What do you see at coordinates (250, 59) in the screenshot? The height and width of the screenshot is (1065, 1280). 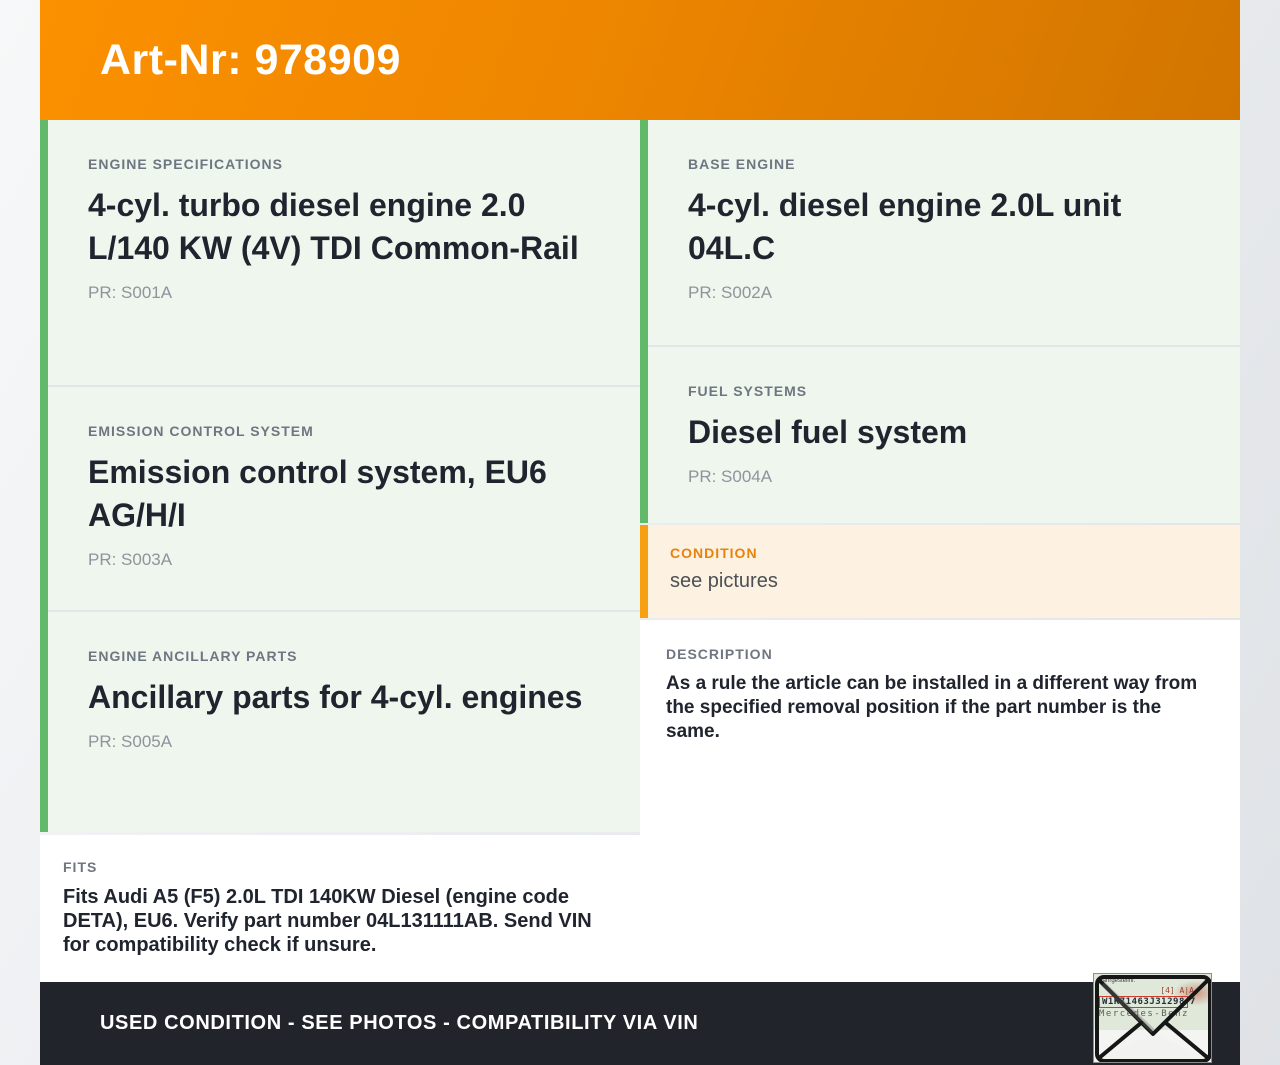 I see `article-number-title: Art-Nr: 978909` at bounding box center [250, 59].